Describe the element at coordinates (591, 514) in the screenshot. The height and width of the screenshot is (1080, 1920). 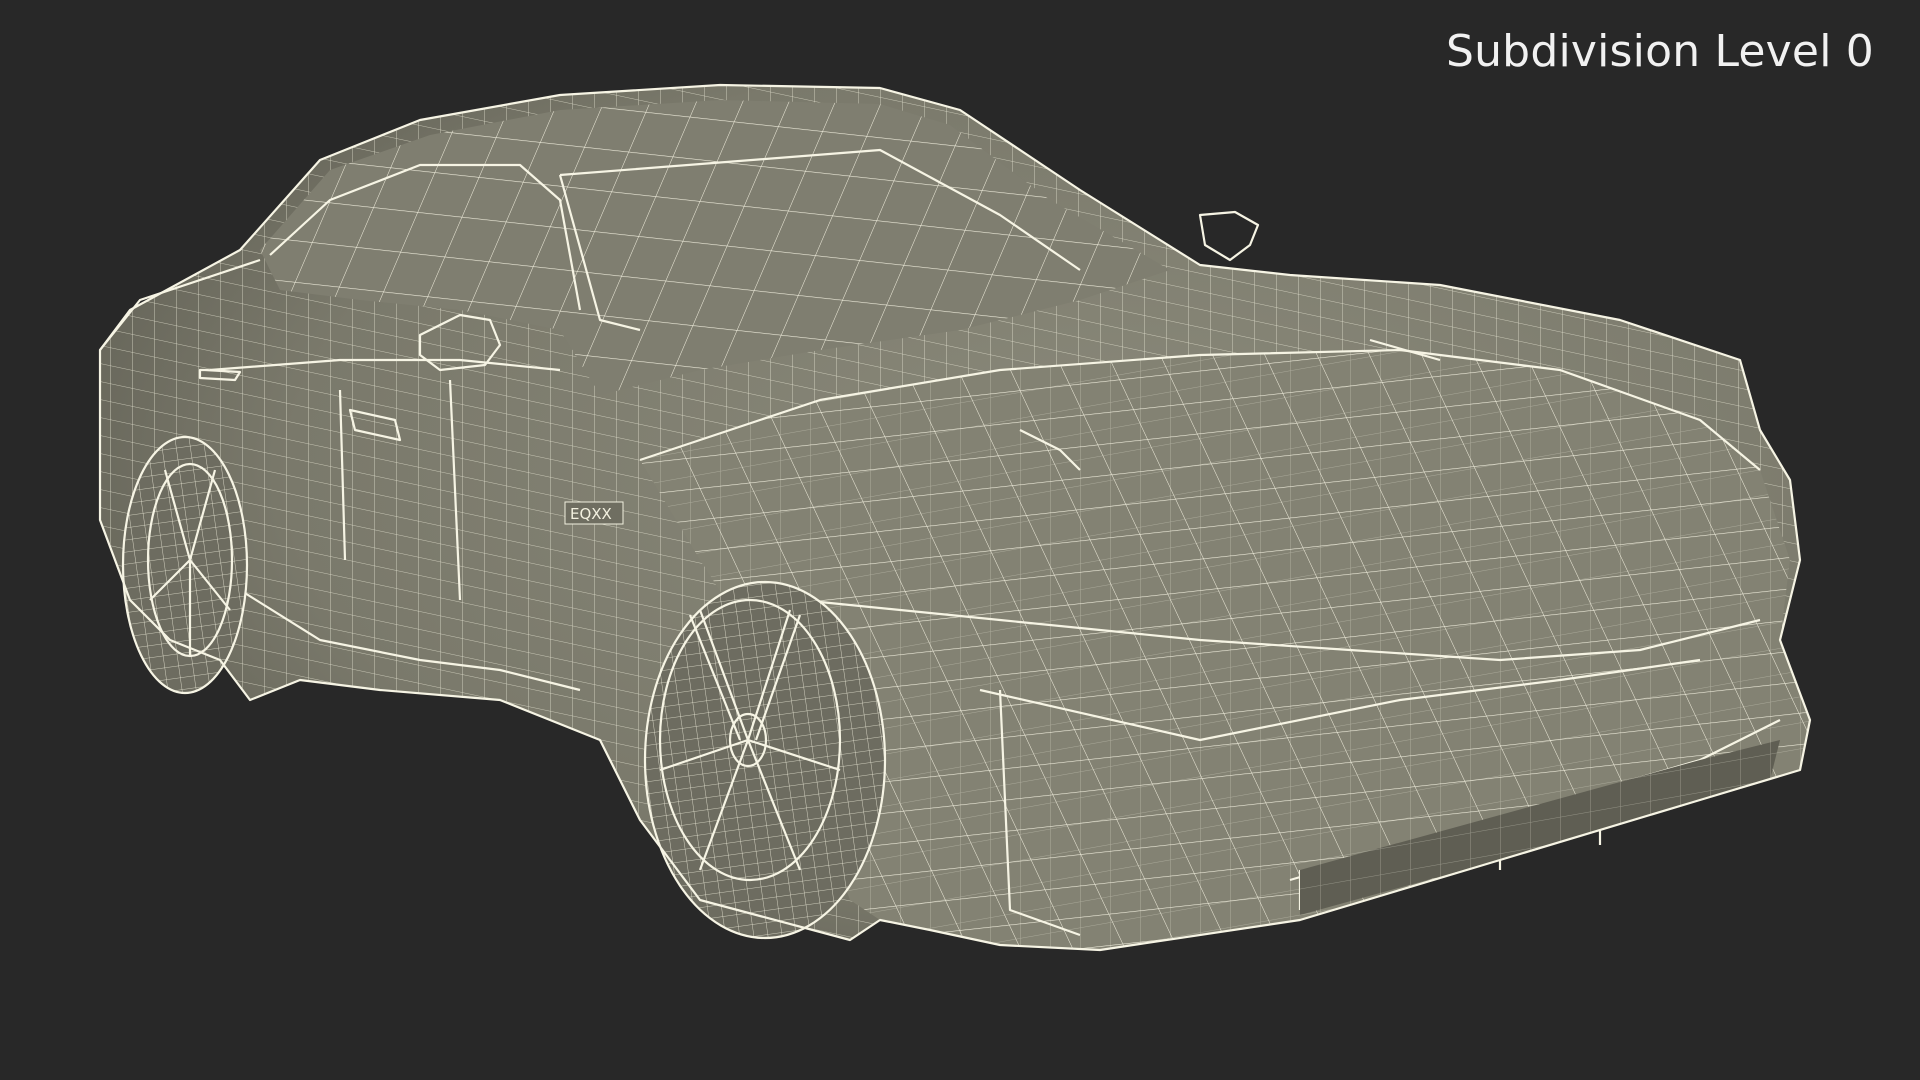
I see `eqxx-badge-text: EQXX` at that location.